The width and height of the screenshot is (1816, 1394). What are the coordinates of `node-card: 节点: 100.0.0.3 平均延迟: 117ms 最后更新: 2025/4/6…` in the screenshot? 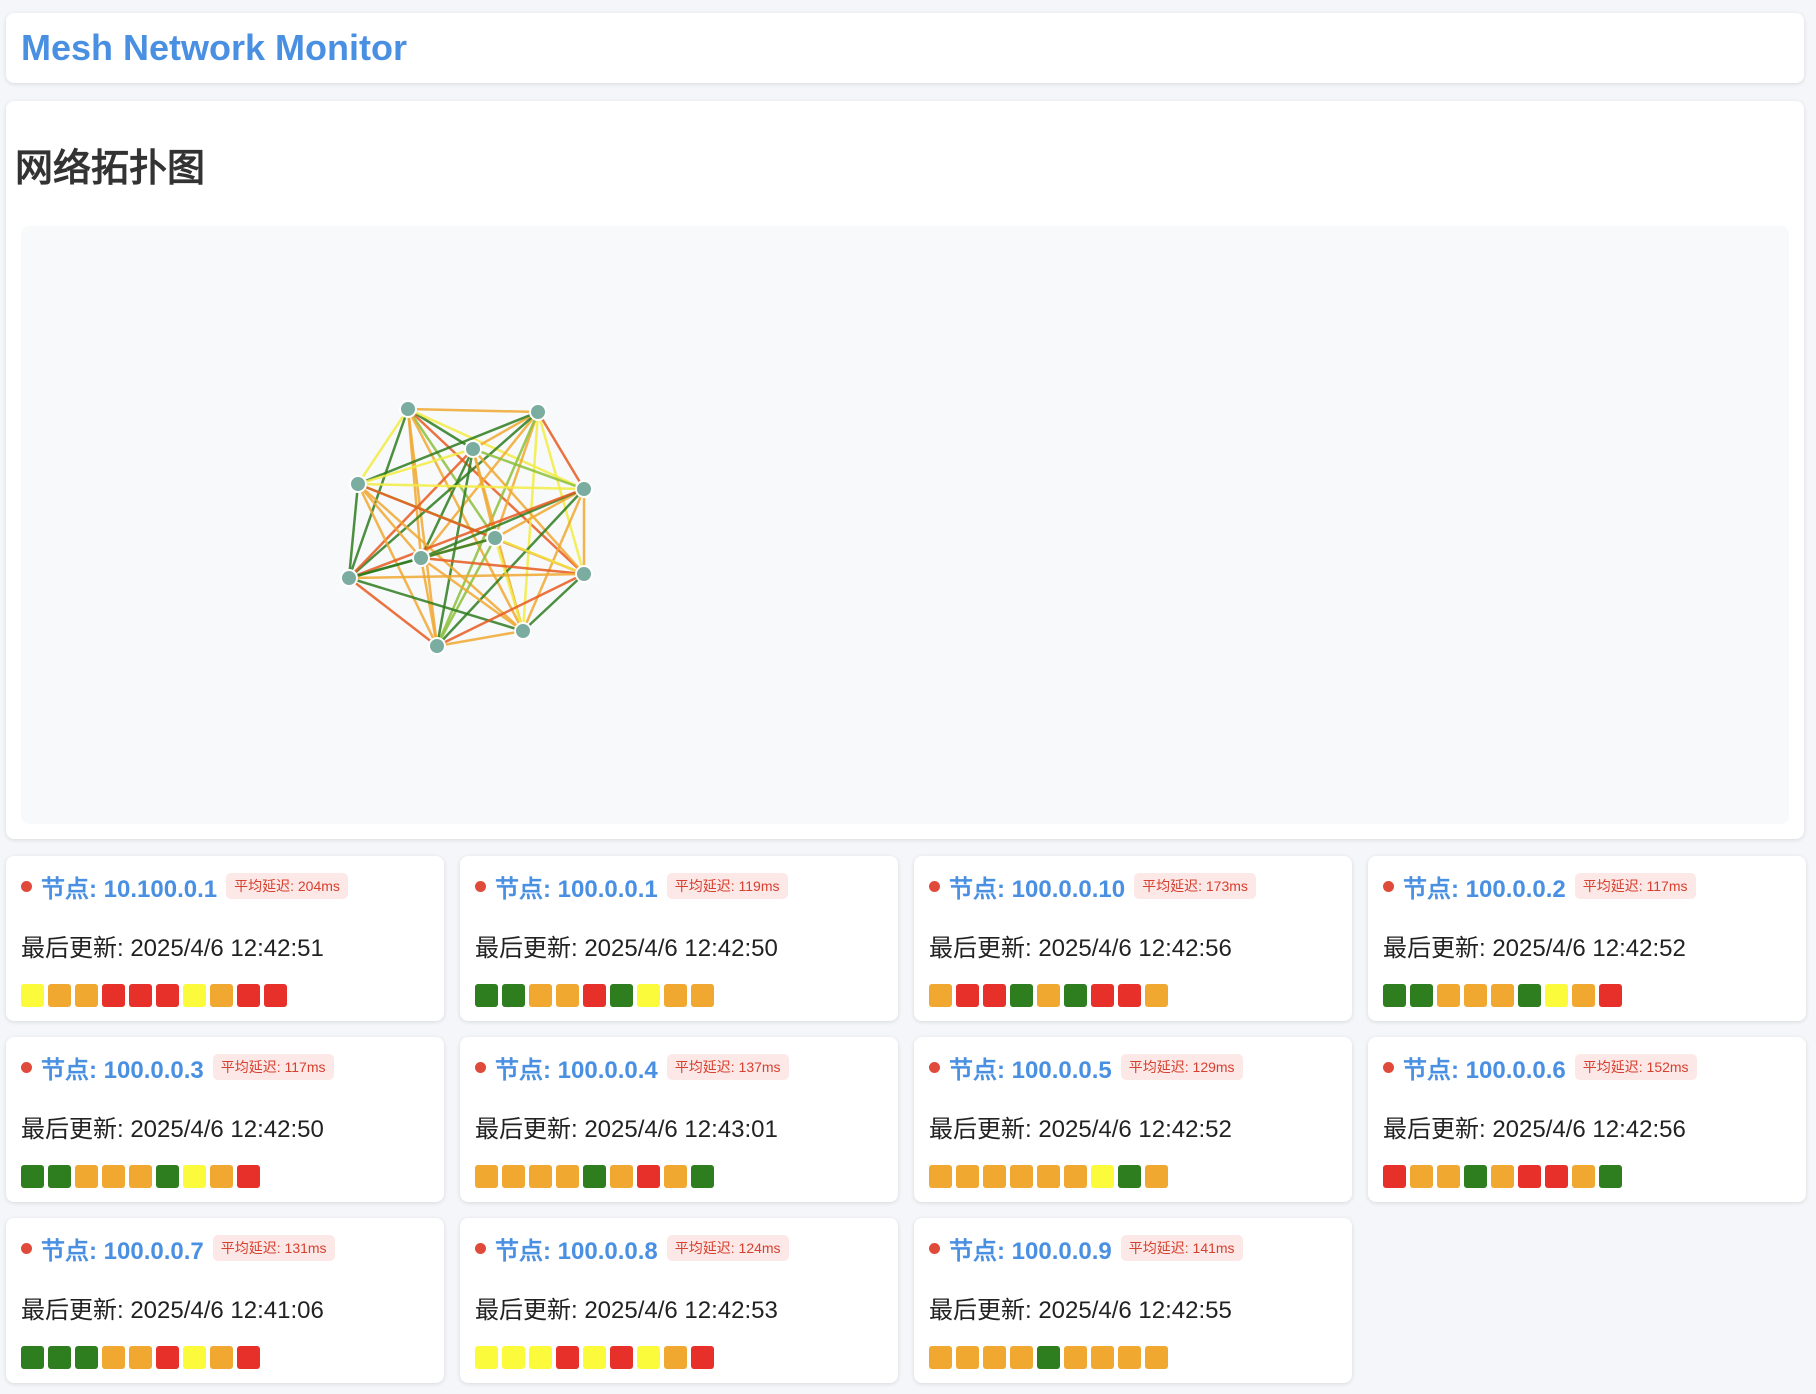 It's located at (225, 1119).